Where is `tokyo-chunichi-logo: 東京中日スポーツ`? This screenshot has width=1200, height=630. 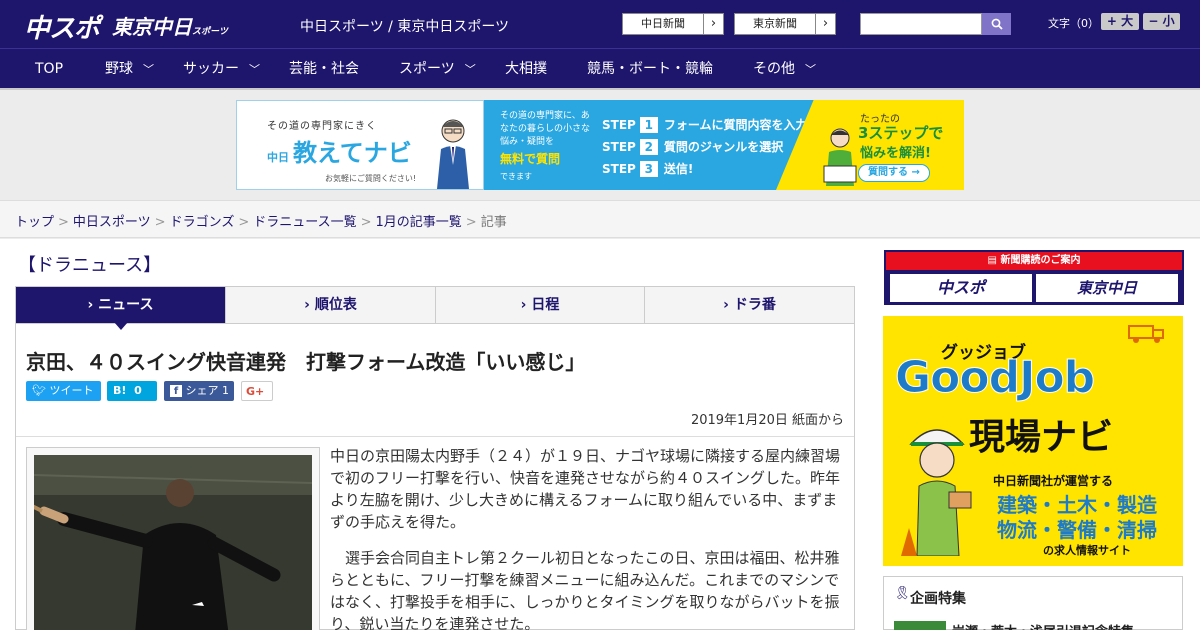 tokyo-chunichi-logo: 東京中日スポーツ is located at coordinates (170, 25).